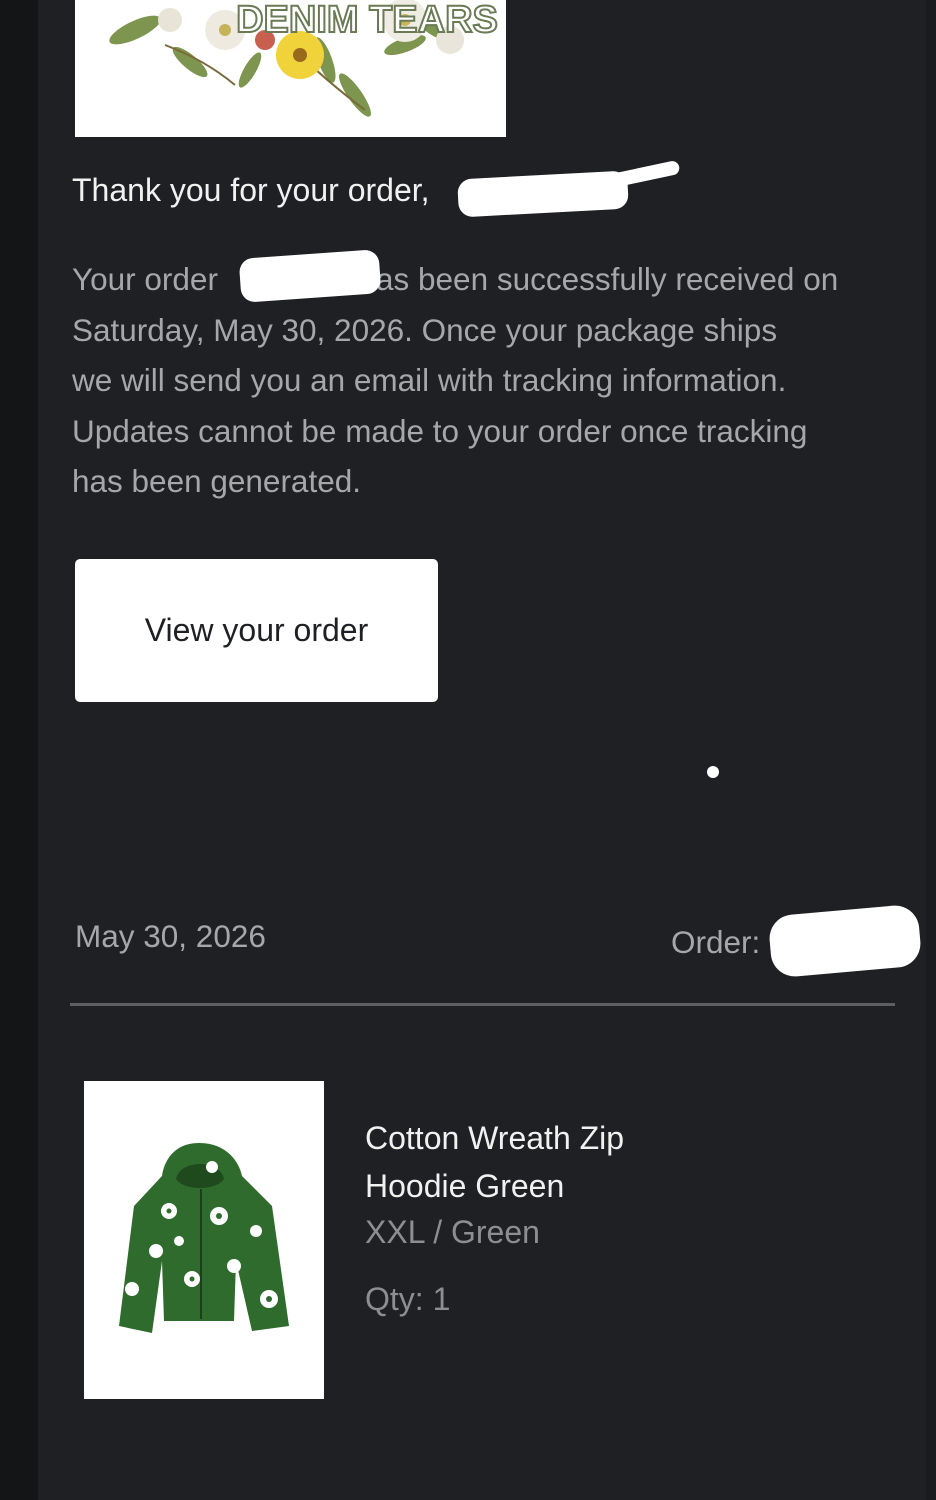 The height and width of the screenshot is (1500, 936). What do you see at coordinates (931, 750) in the screenshot?
I see `right-gutter` at bounding box center [931, 750].